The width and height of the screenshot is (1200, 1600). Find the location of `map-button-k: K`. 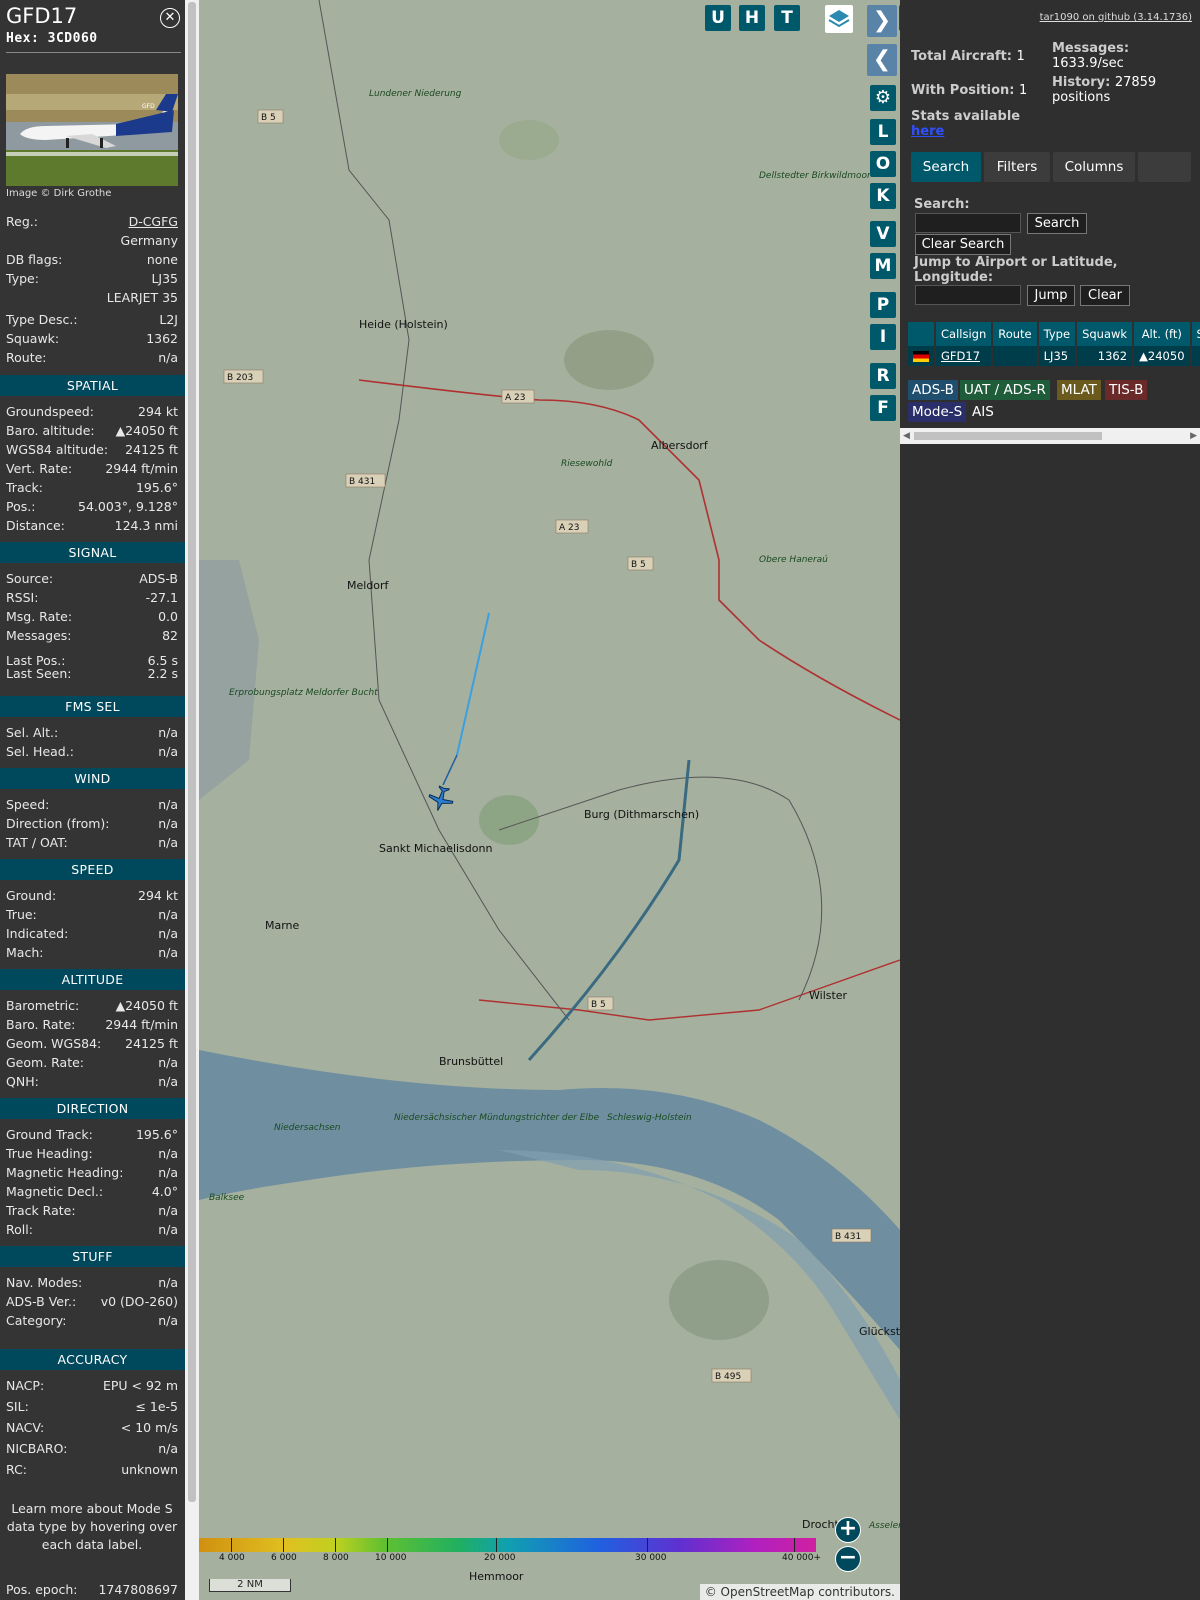

map-button-k: K is located at coordinates (883, 196).